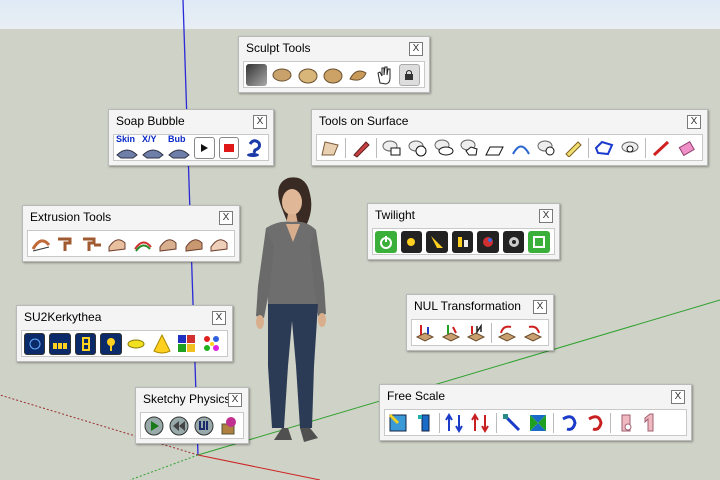 This screenshot has height=480, width=720. I want to click on sculpt-bump-icon, so click(281, 75).